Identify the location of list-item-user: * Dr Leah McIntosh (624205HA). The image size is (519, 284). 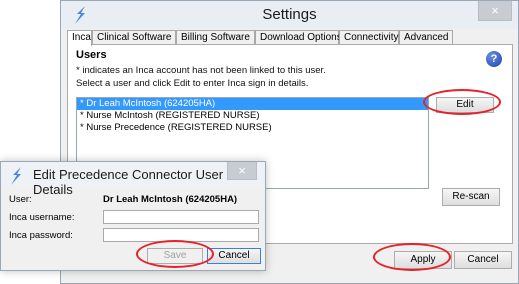
(252, 104).